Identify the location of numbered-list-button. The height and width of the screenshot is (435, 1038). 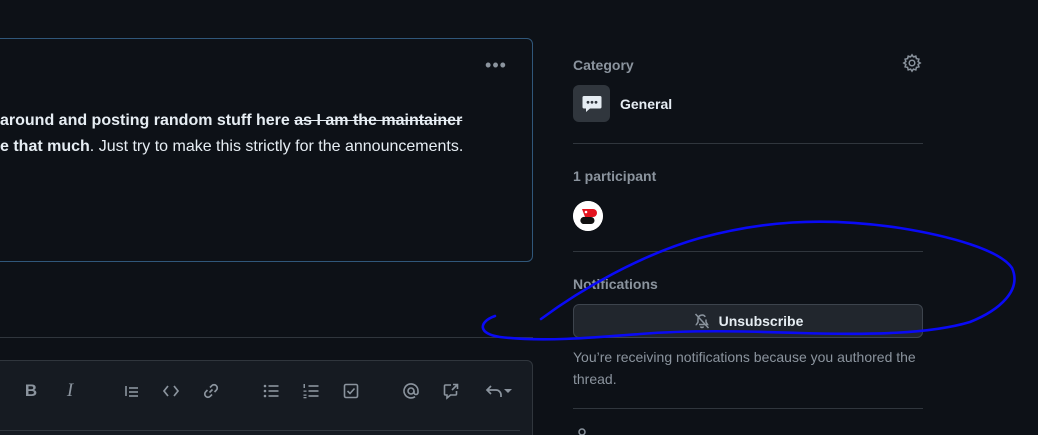
(311, 391).